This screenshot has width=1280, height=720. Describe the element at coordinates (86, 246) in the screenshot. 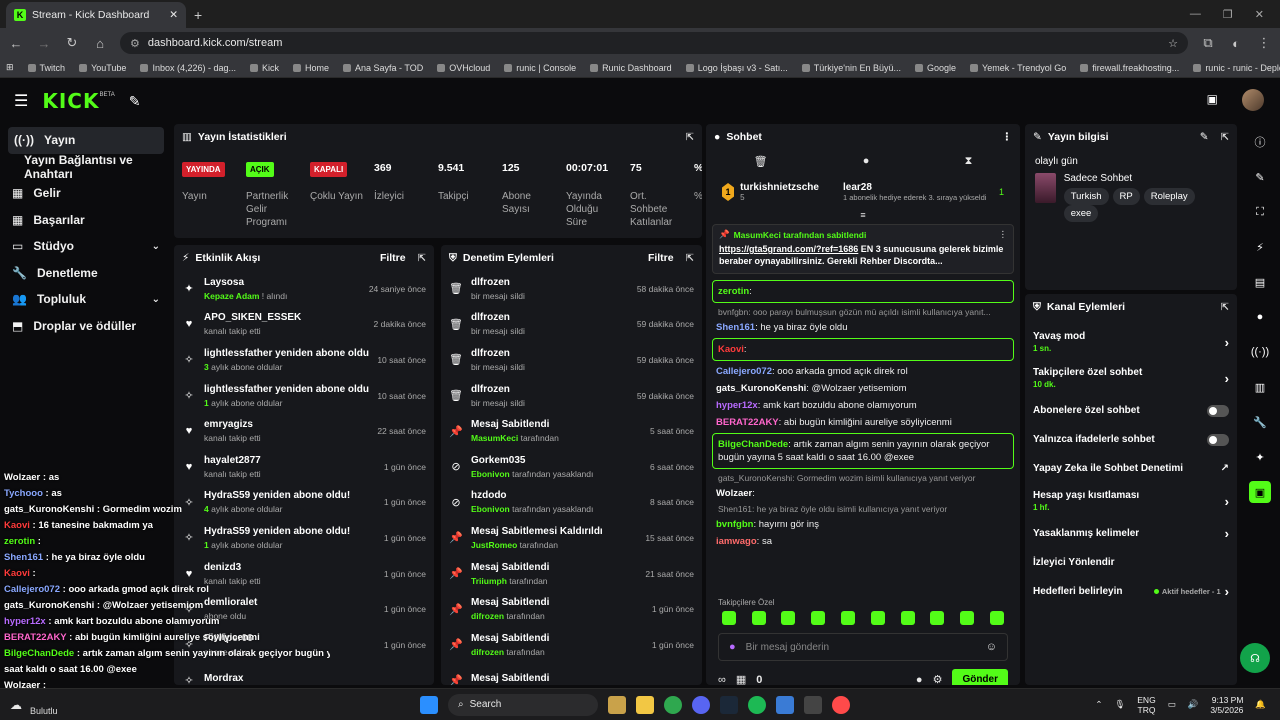

I see `sidebar-item-studyo: ▭ Stüdyo ⌄` at that location.